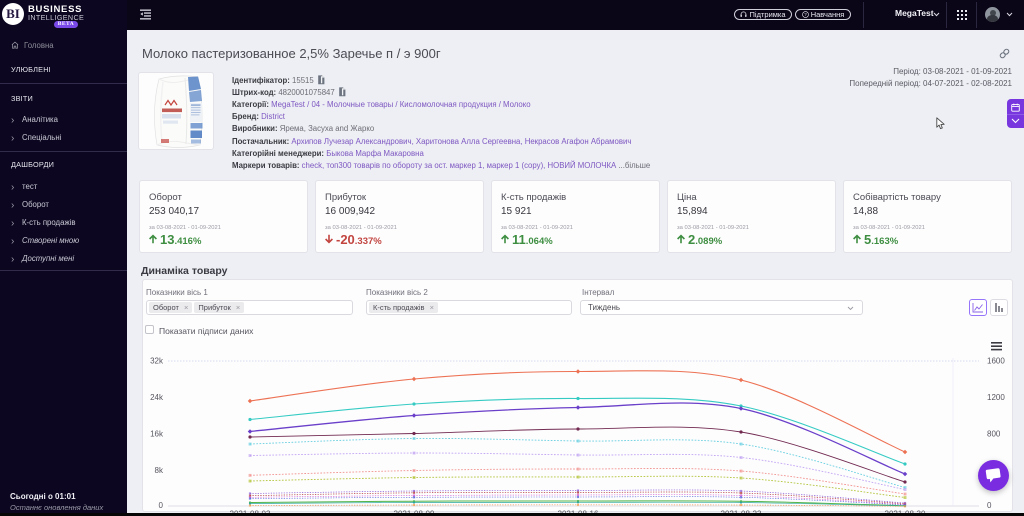 This screenshot has height=516, width=1024. Describe the element at coordinates (159, 470) in the screenshot. I see `svg-text: 8k` at that location.